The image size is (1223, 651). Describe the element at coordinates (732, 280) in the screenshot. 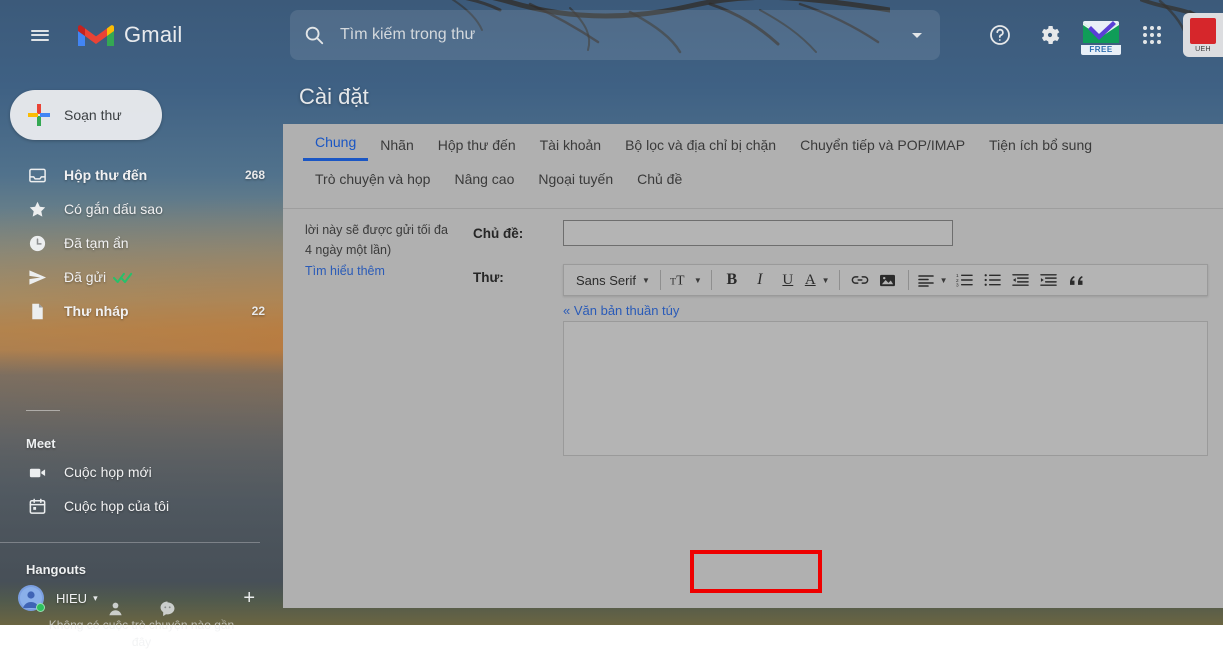

I see `bold-icon: B` at that location.